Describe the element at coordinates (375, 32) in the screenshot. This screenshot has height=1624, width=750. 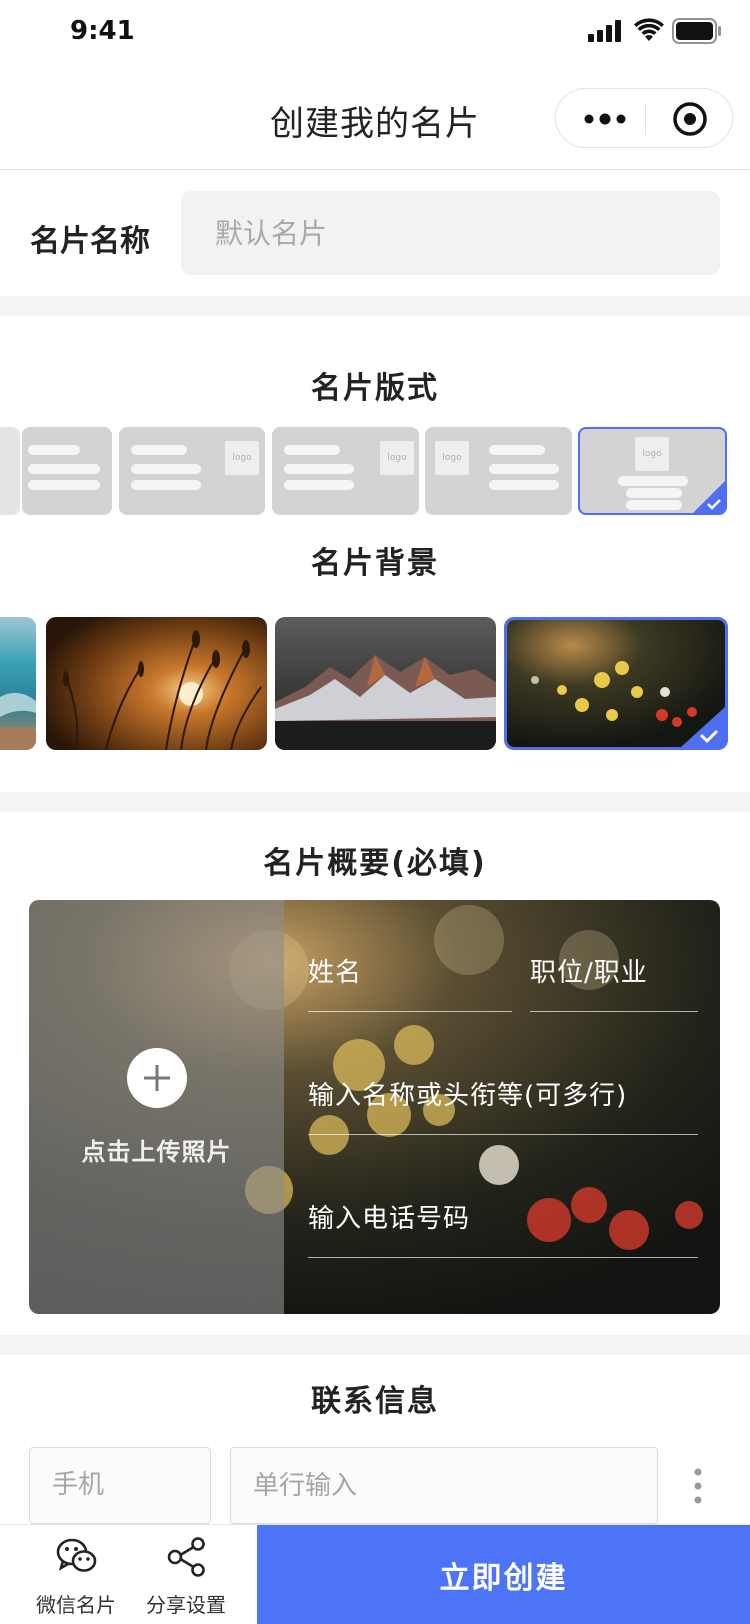
I see `status-bar: 9:41` at that location.